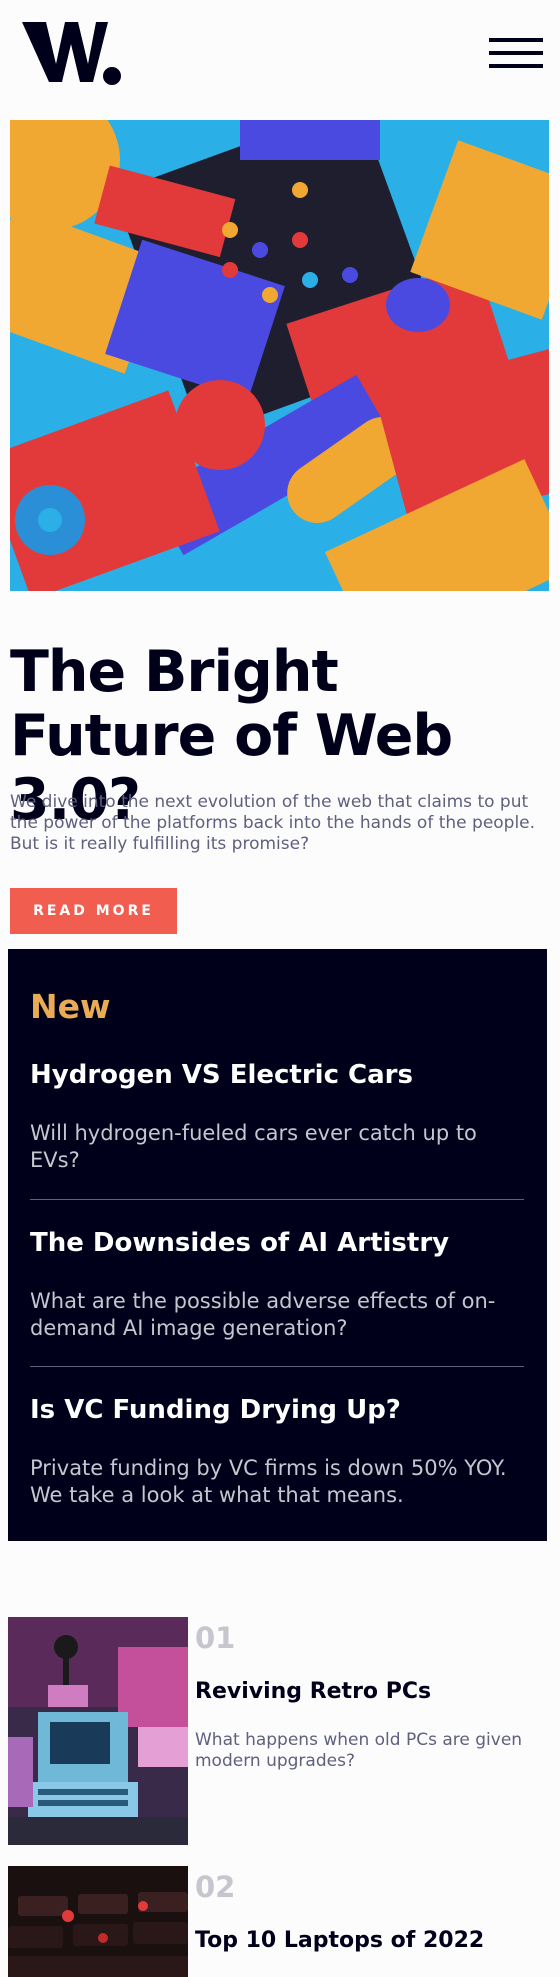  Describe the element at coordinates (280, 1075) in the screenshot. I see `new-item-title: Hydrogen VS Electric Cars` at that location.